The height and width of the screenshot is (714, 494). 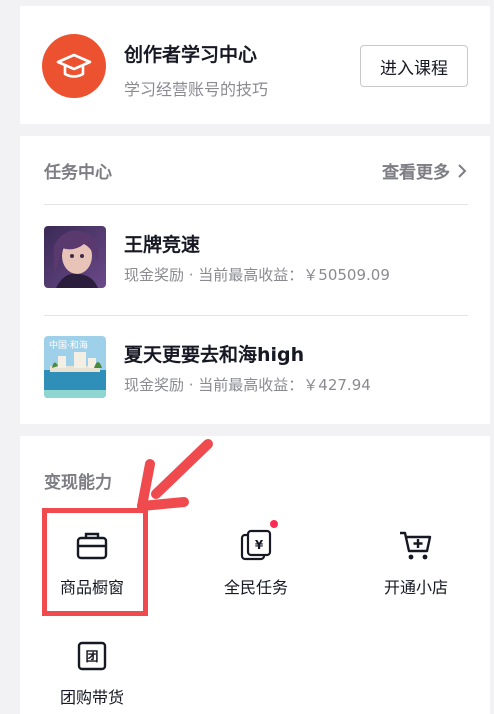 What do you see at coordinates (191, 55) in the screenshot?
I see `creator-center-title: 创作者学习中心` at bounding box center [191, 55].